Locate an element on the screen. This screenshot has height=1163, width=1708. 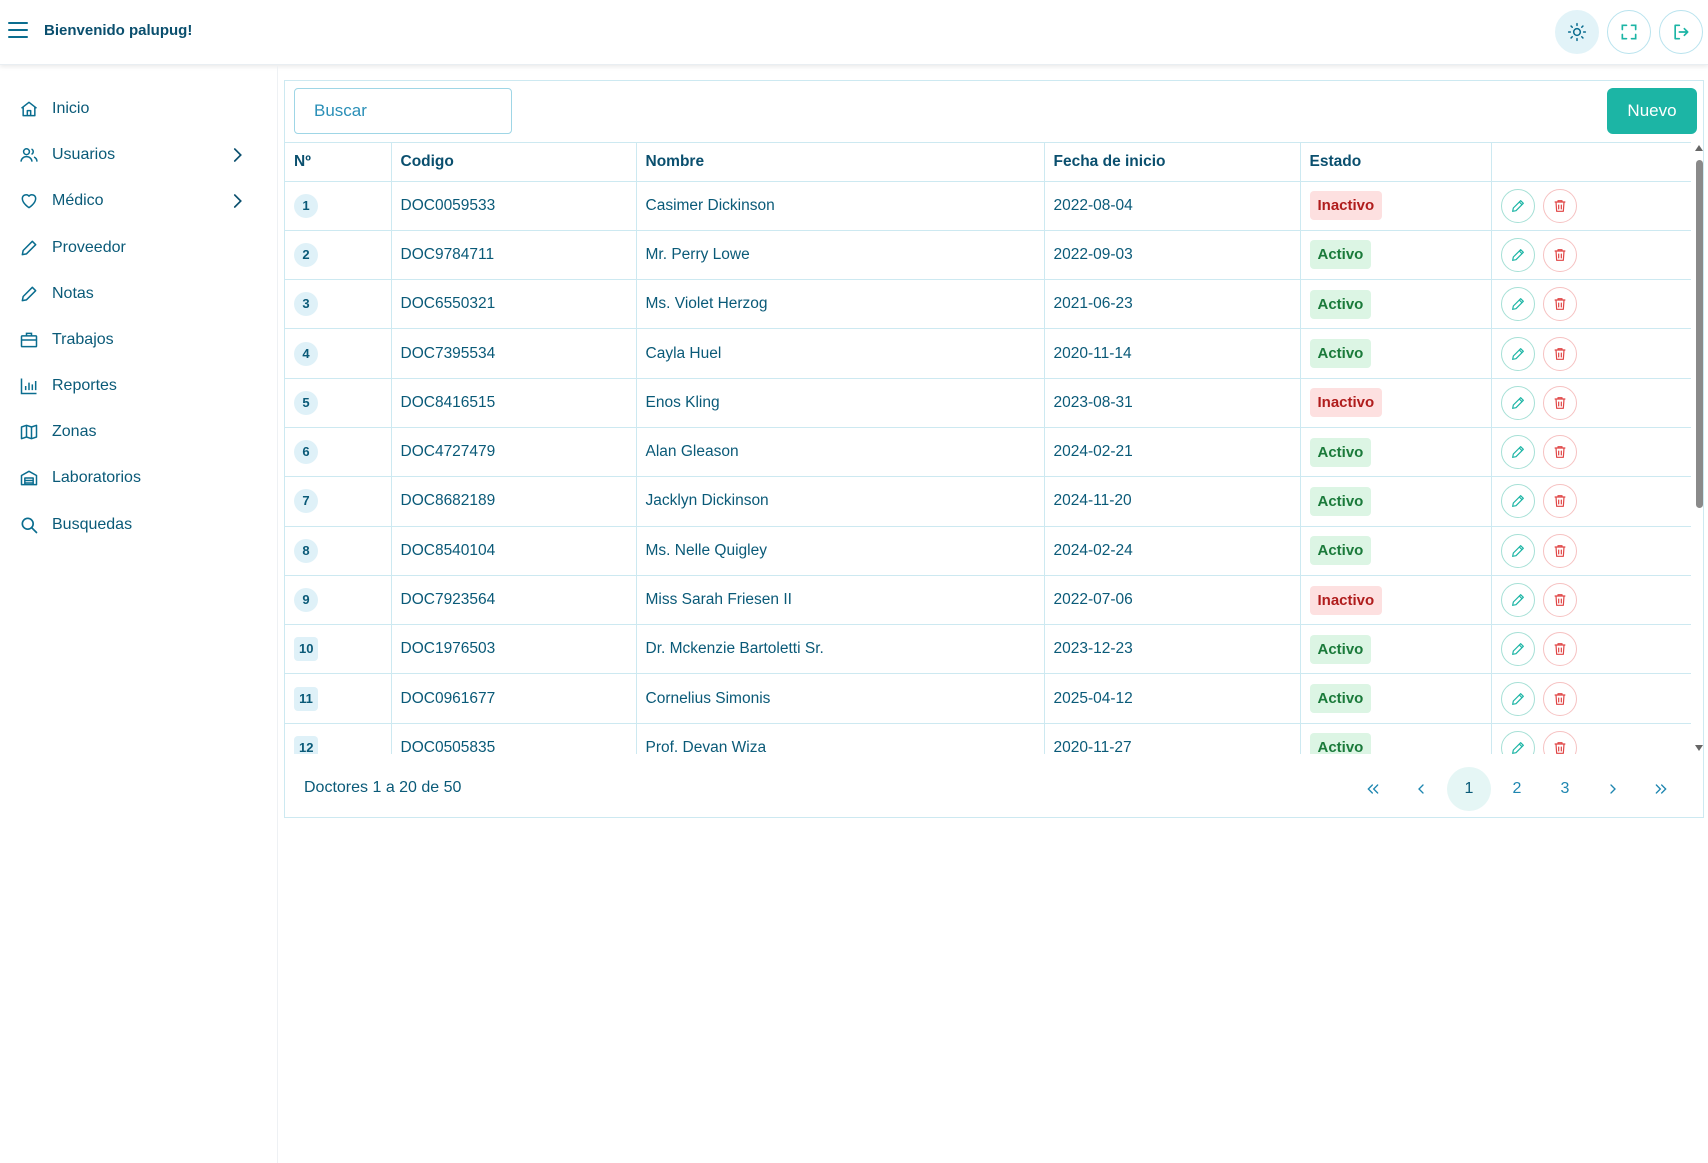
row-number-badge: 11 is located at coordinates (306, 698).